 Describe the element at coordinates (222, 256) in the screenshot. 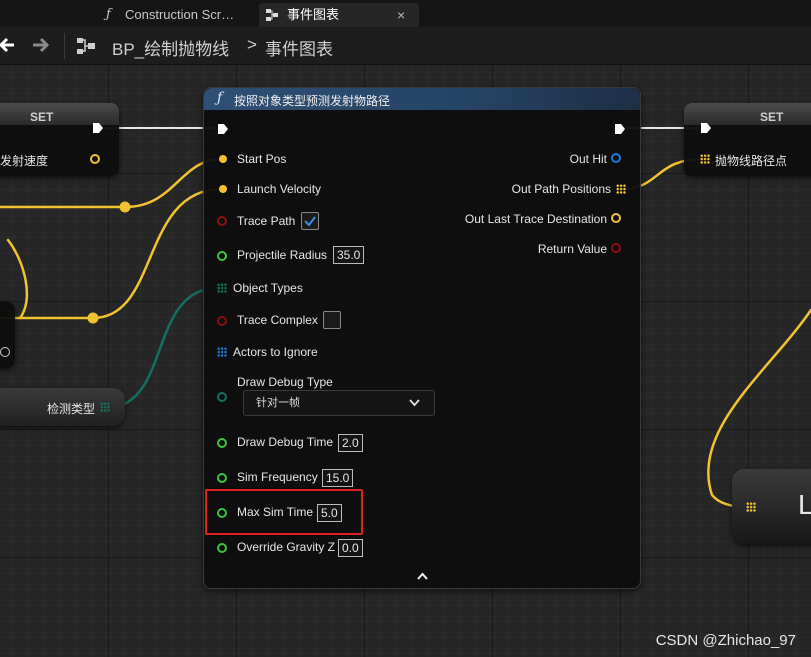

I see `projectile-radius-pin` at that location.